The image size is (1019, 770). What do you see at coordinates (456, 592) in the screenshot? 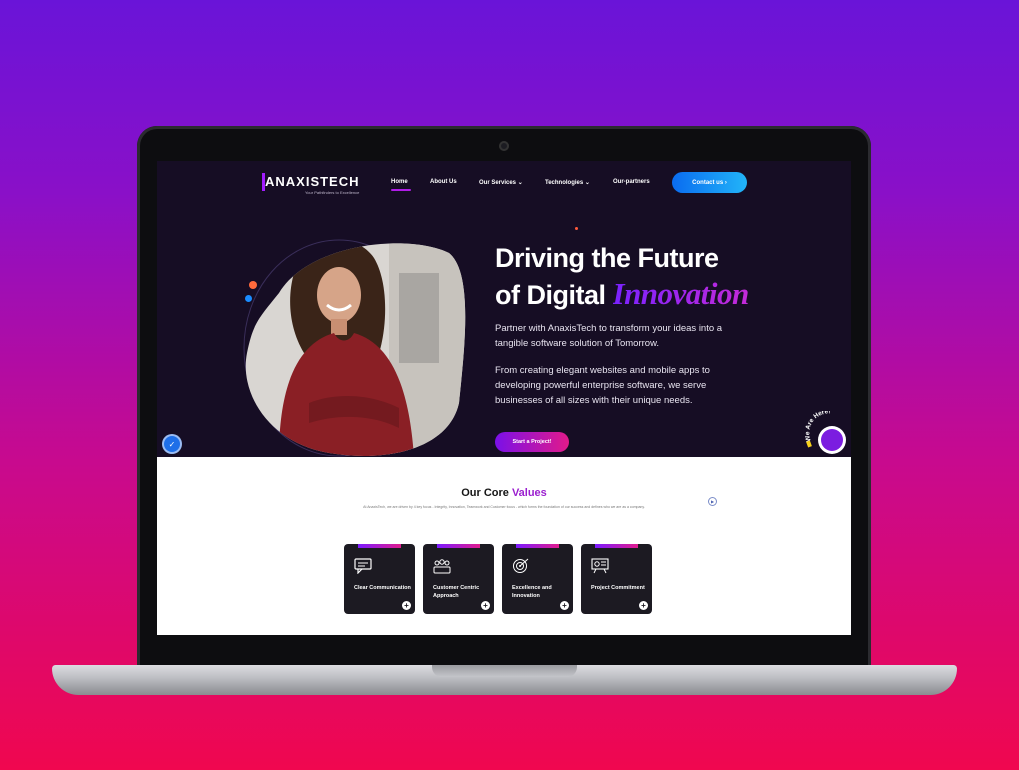
I see `value-card-label: Customer Centric Approach` at bounding box center [456, 592].